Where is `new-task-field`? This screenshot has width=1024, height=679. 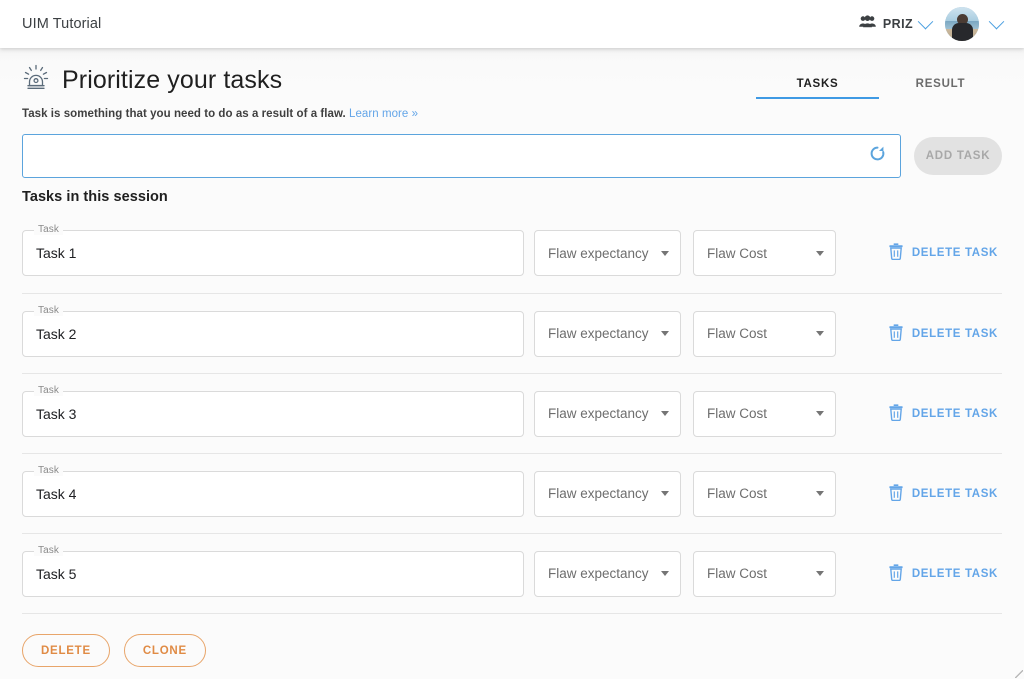
new-task-field is located at coordinates (461, 156).